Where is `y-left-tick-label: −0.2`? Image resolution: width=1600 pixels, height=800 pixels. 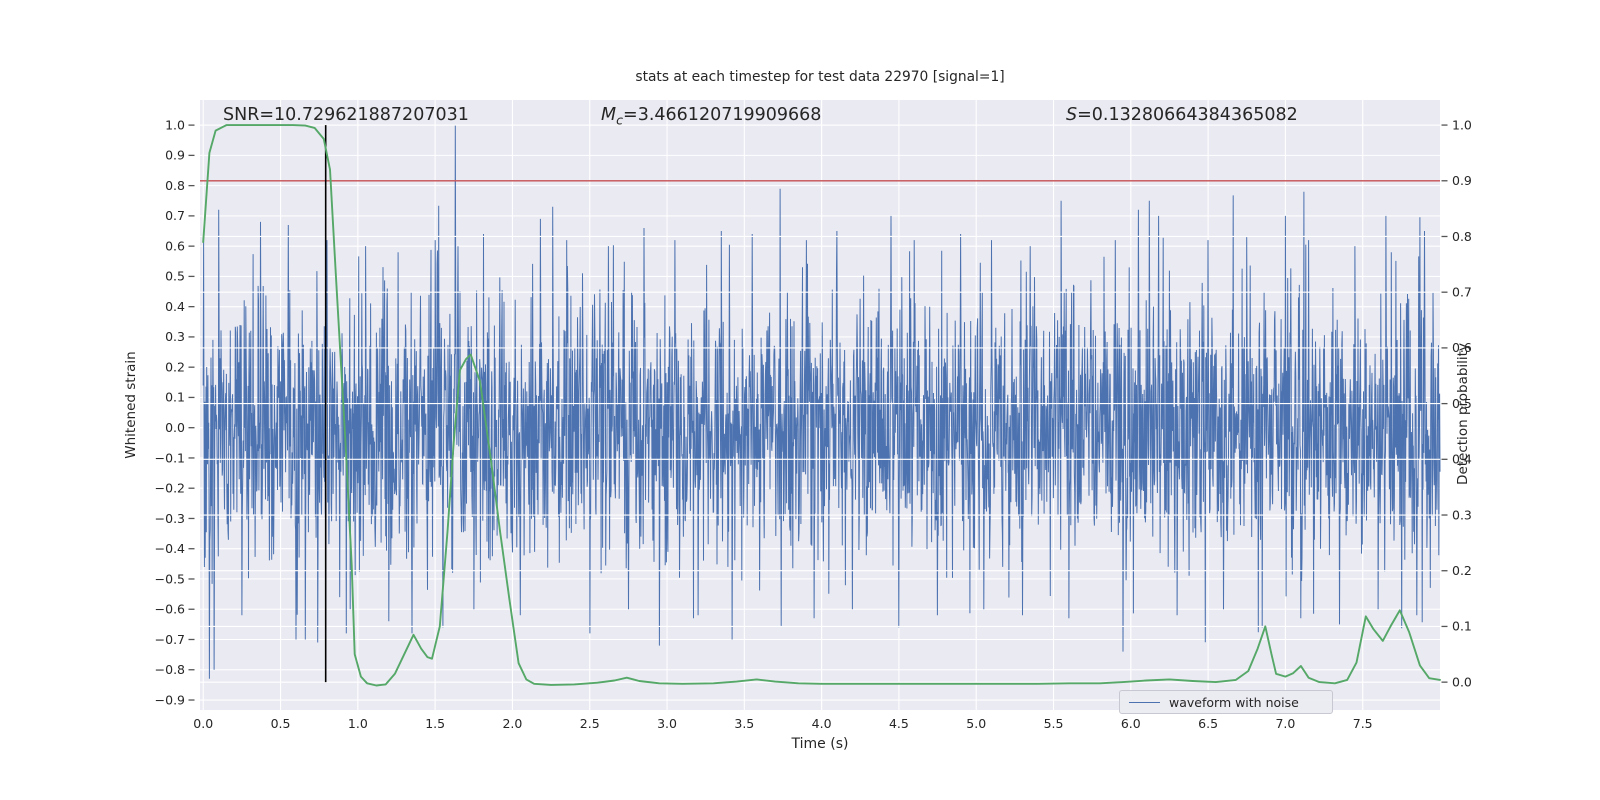
y-left-tick-label: −0.2 is located at coordinates (170, 488).